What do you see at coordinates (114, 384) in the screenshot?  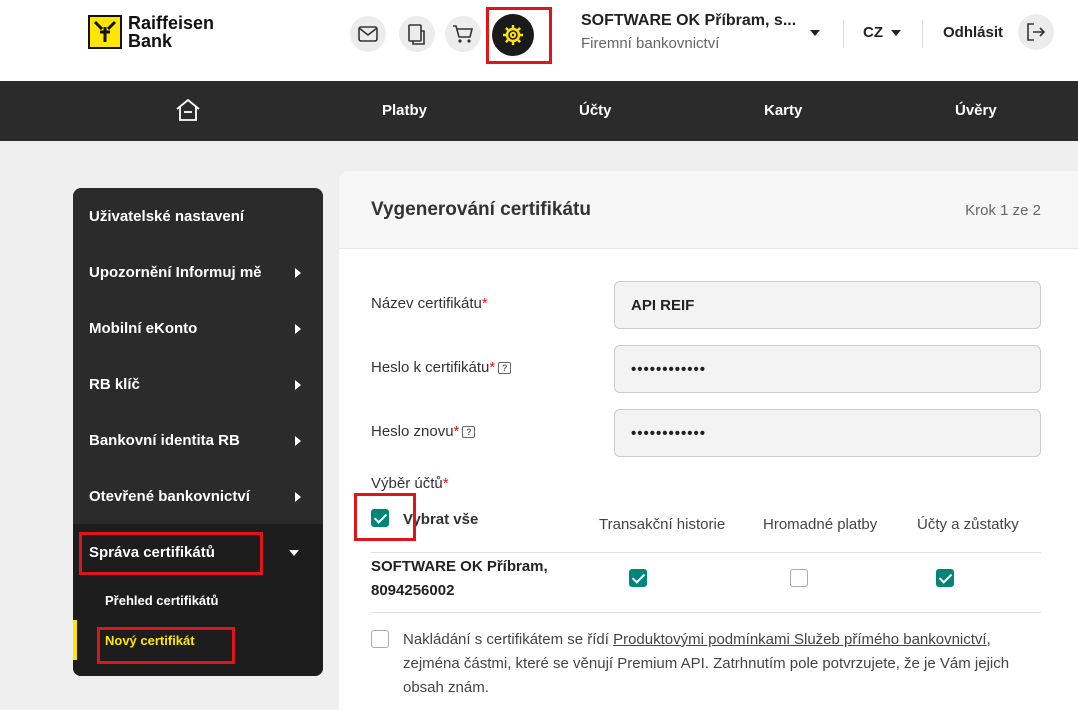 I see `sidebar-item-label: RB klíč` at bounding box center [114, 384].